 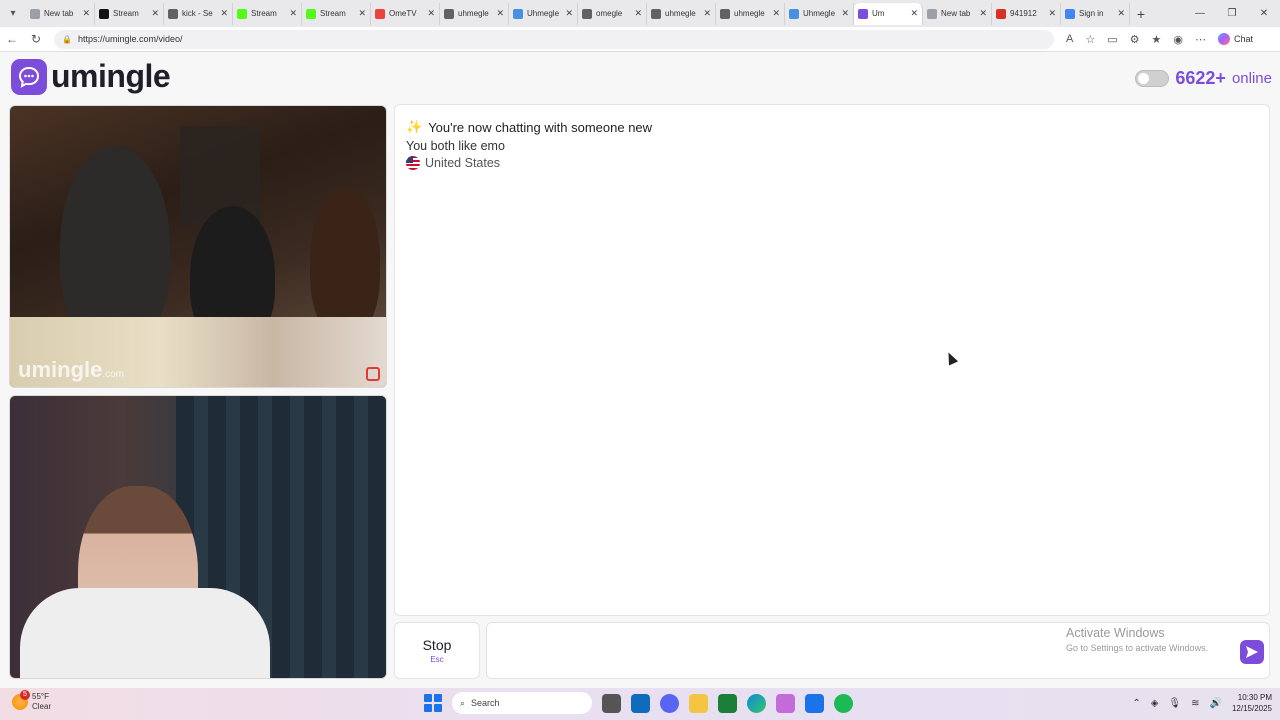 I want to click on taskbar-search: ⌕ Search, so click(x=522, y=703).